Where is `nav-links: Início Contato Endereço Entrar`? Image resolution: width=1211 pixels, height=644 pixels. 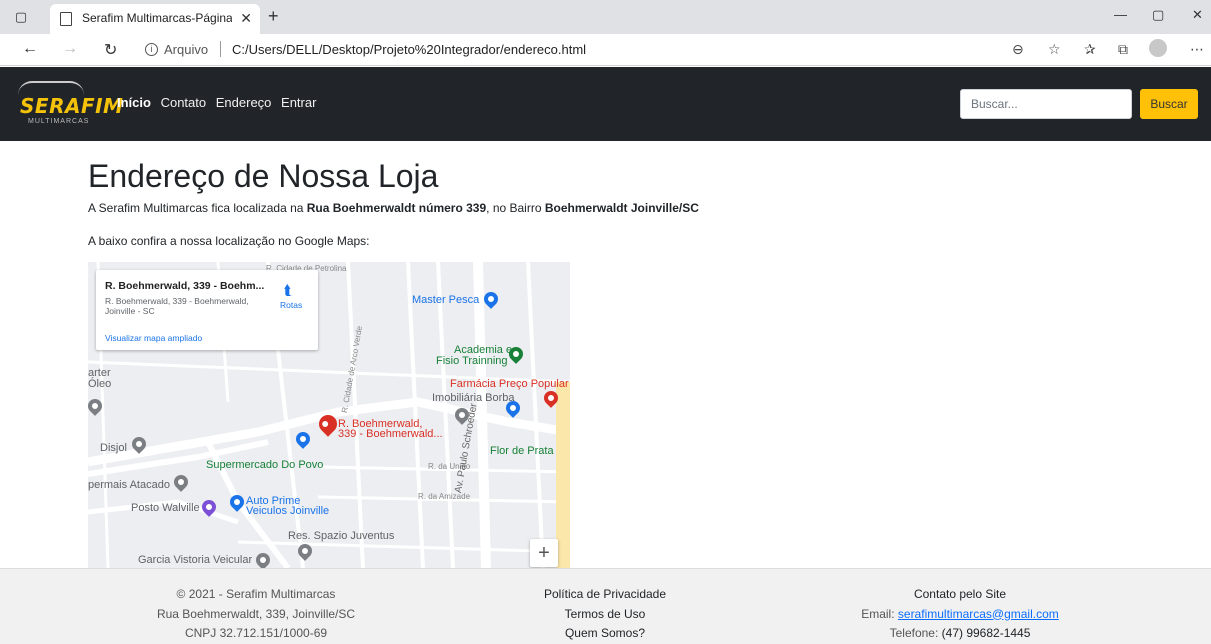
nav-links: Início Contato Endereço Entrar is located at coordinates (219, 102).